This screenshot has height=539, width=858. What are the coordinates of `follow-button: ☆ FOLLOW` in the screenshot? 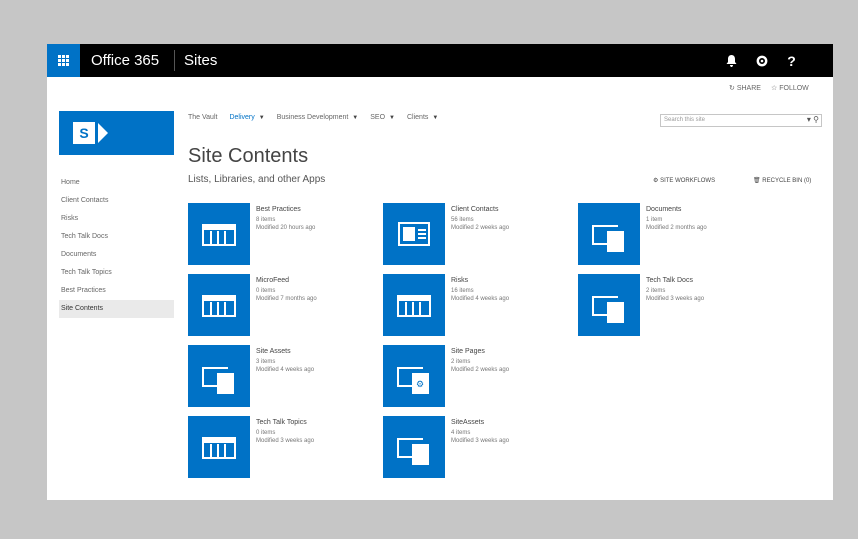 It's located at (790, 88).